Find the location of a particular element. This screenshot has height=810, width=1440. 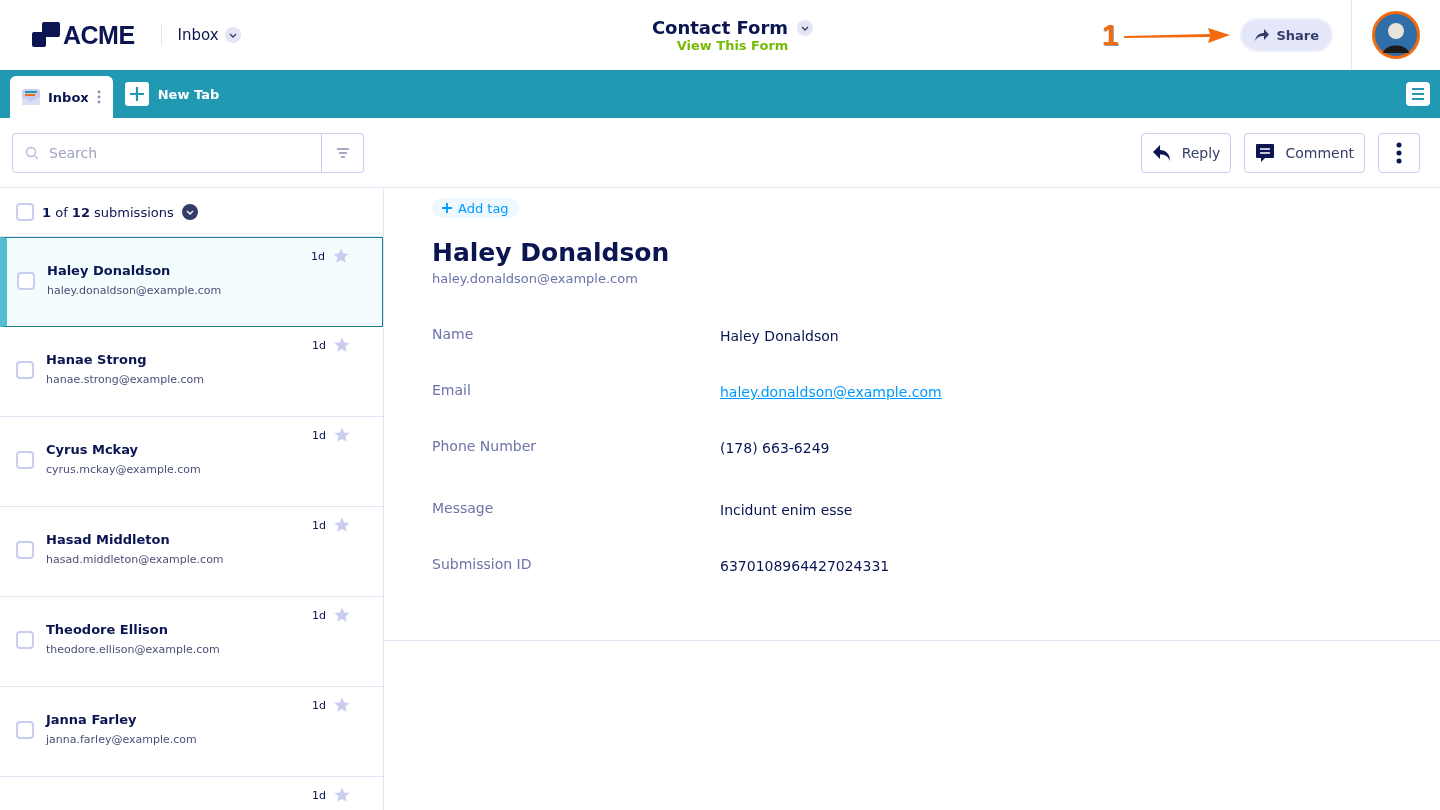

search-icon is located at coordinates (32, 152).